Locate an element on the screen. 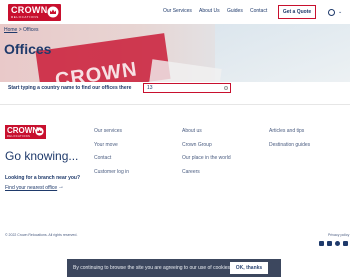 This screenshot has height=280, width=350. footer-logo: CROWN RELOCATIONS is located at coordinates (25, 132).